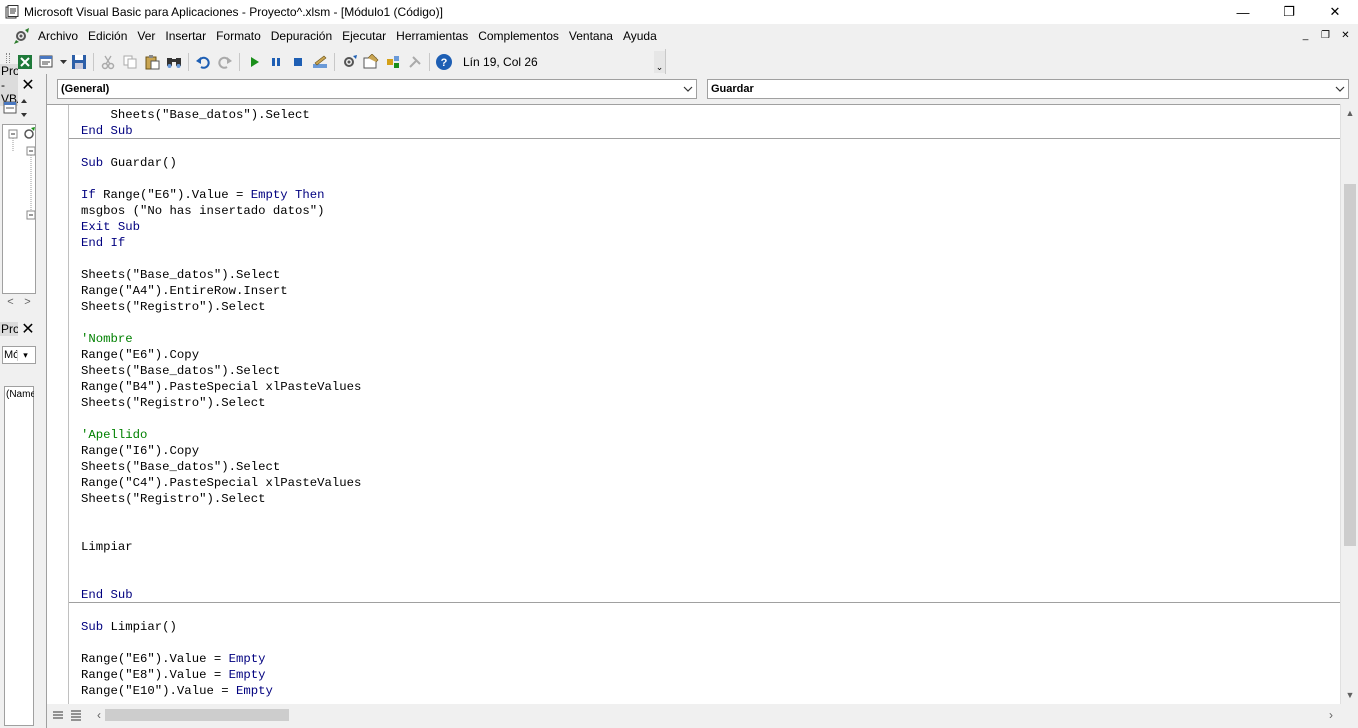  I want to click on toolbar-options-button: ⌄, so click(659, 62).